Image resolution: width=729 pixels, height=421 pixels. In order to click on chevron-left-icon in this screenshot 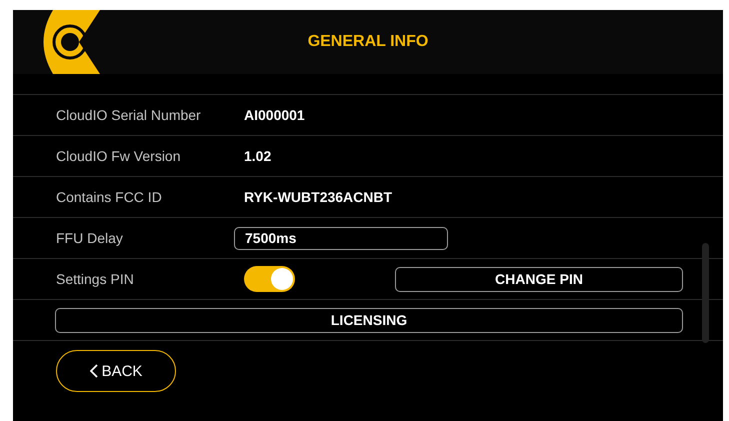, I will do `click(94, 371)`.